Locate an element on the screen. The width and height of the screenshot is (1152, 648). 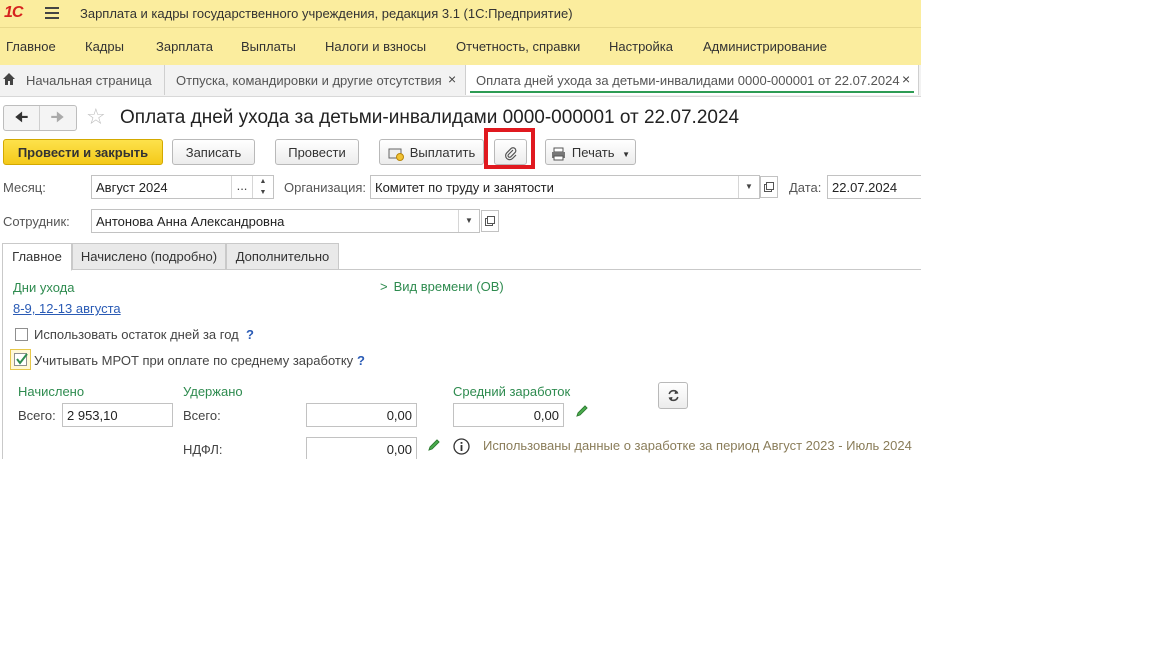
organization-value: Комитет по труду и занятости is located at coordinates (464, 187).